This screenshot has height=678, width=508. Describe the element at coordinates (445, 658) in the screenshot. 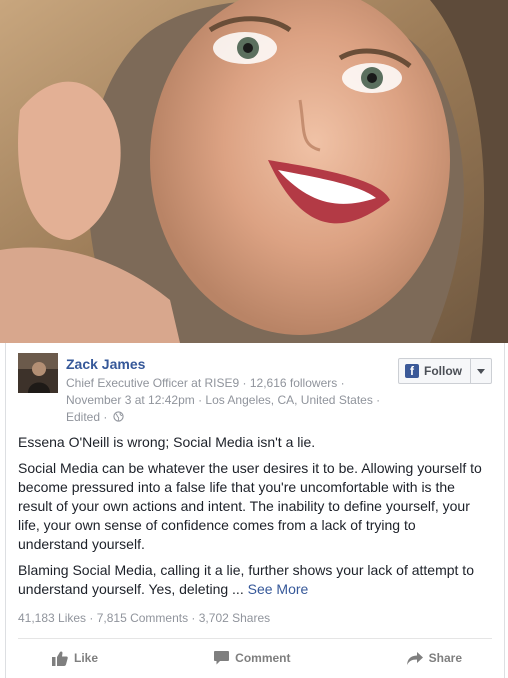

I see `share-label: Share` at that location.